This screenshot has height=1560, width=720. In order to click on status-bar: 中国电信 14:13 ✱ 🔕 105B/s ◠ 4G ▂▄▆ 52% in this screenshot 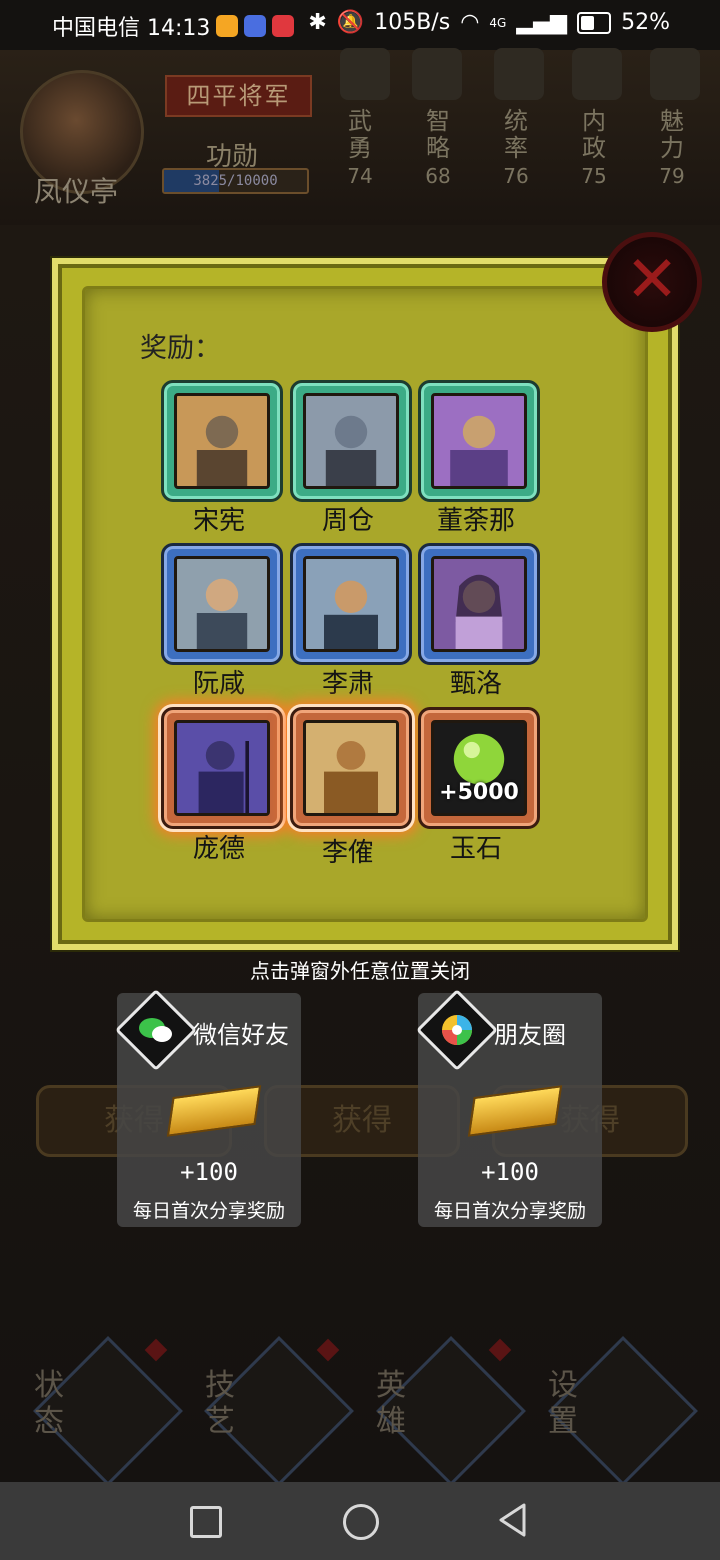, I will do `click(360, 25)`.